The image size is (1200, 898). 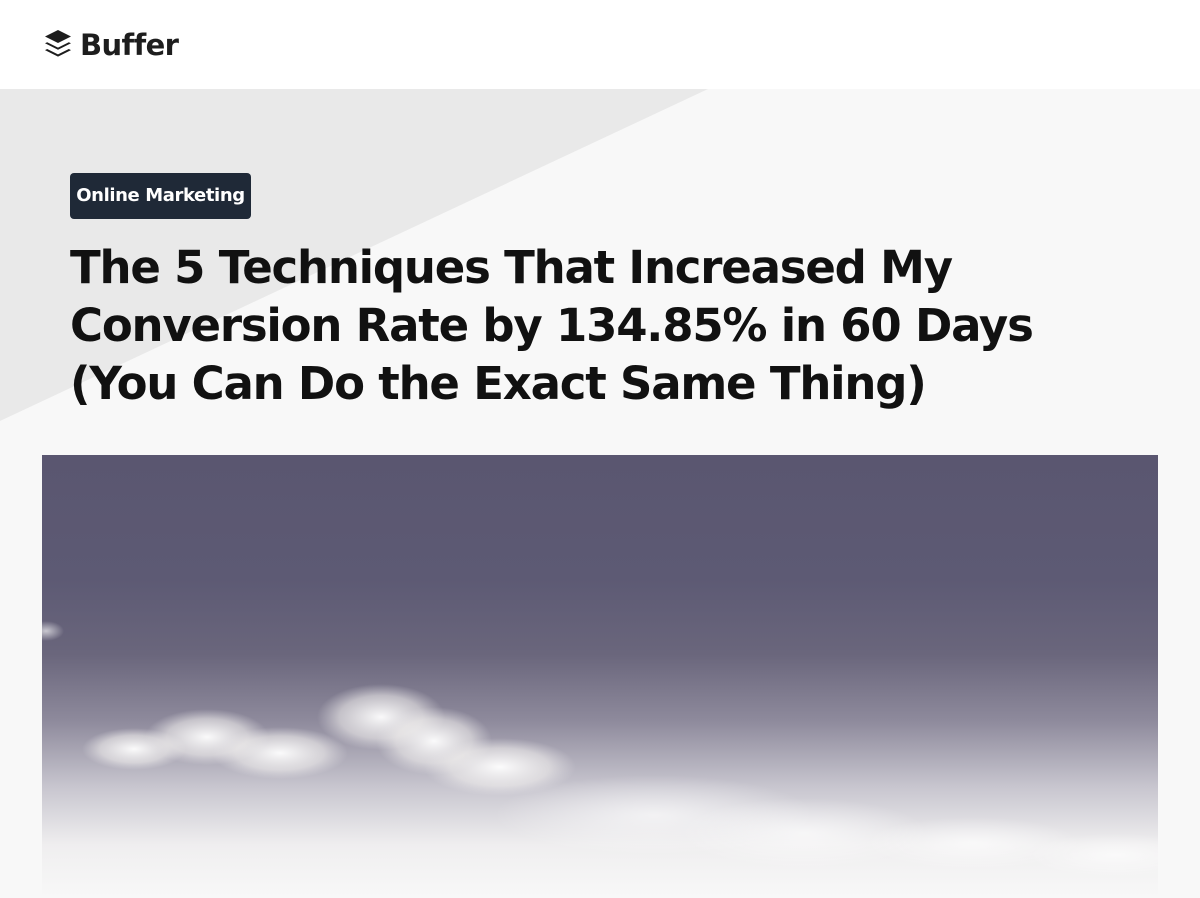 What do you see at coordinates (511, 267) in the screenshot?
I see `title-line-1: The 5 Techniques That Increased My` at bounding box center [511, 267].